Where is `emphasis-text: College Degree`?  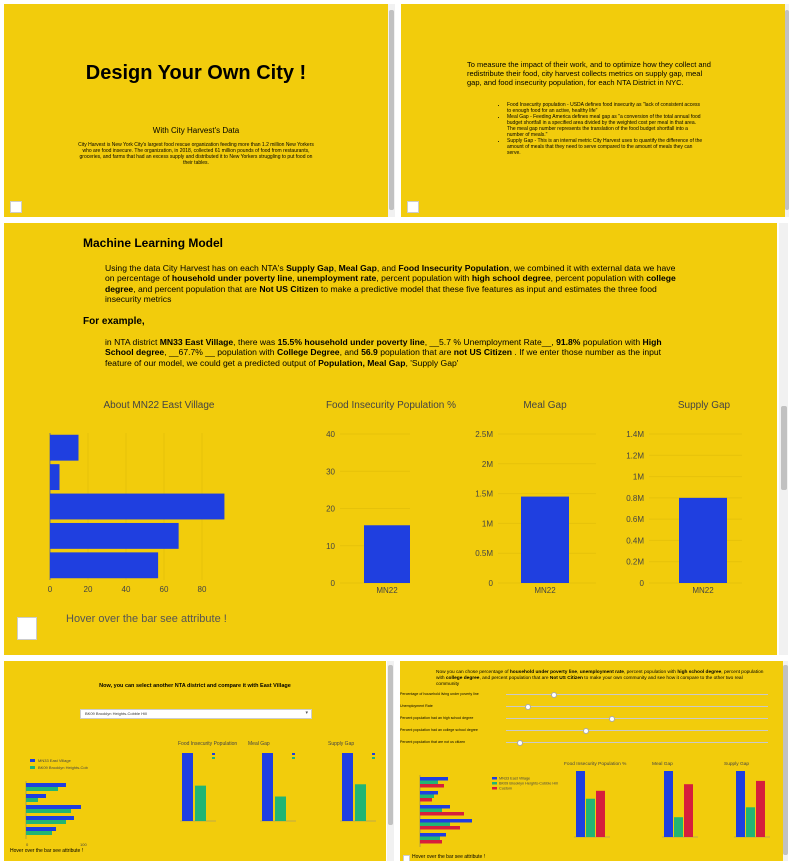 emphasis-text: College Degree is located at coordinates (308, 352).